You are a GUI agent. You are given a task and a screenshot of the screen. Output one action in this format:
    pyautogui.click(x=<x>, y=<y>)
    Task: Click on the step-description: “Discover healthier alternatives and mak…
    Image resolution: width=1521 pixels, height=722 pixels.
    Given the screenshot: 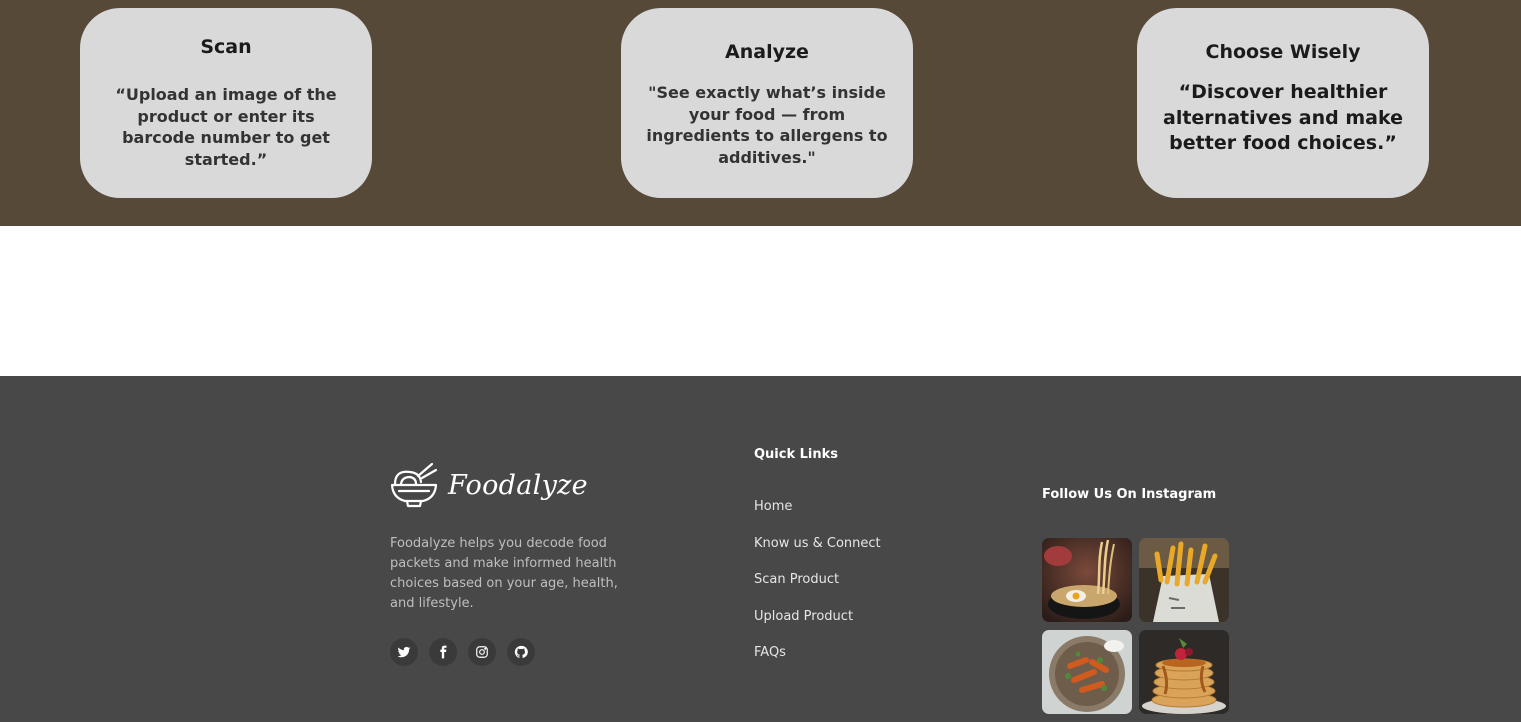 What is the action you would take?
    pyautogui.click(x=1283, y=117)
    